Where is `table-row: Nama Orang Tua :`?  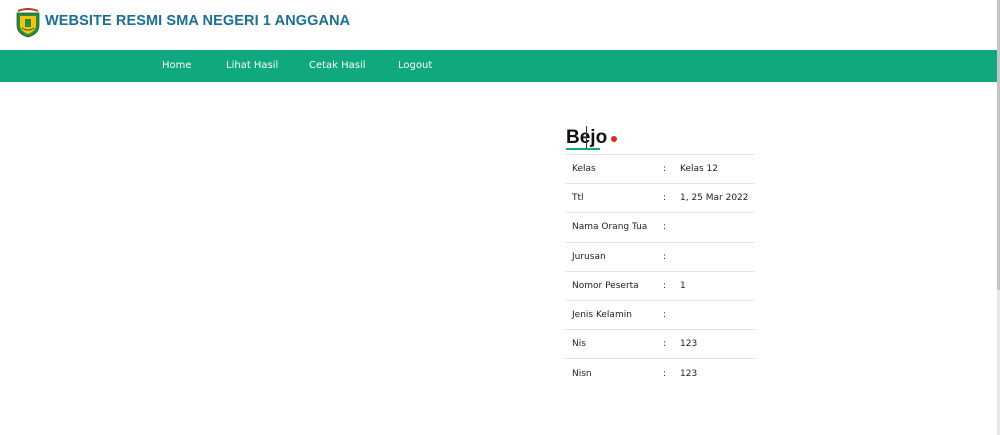 table-row: Nama Orang Tua : is located at coordinates (660, 227).